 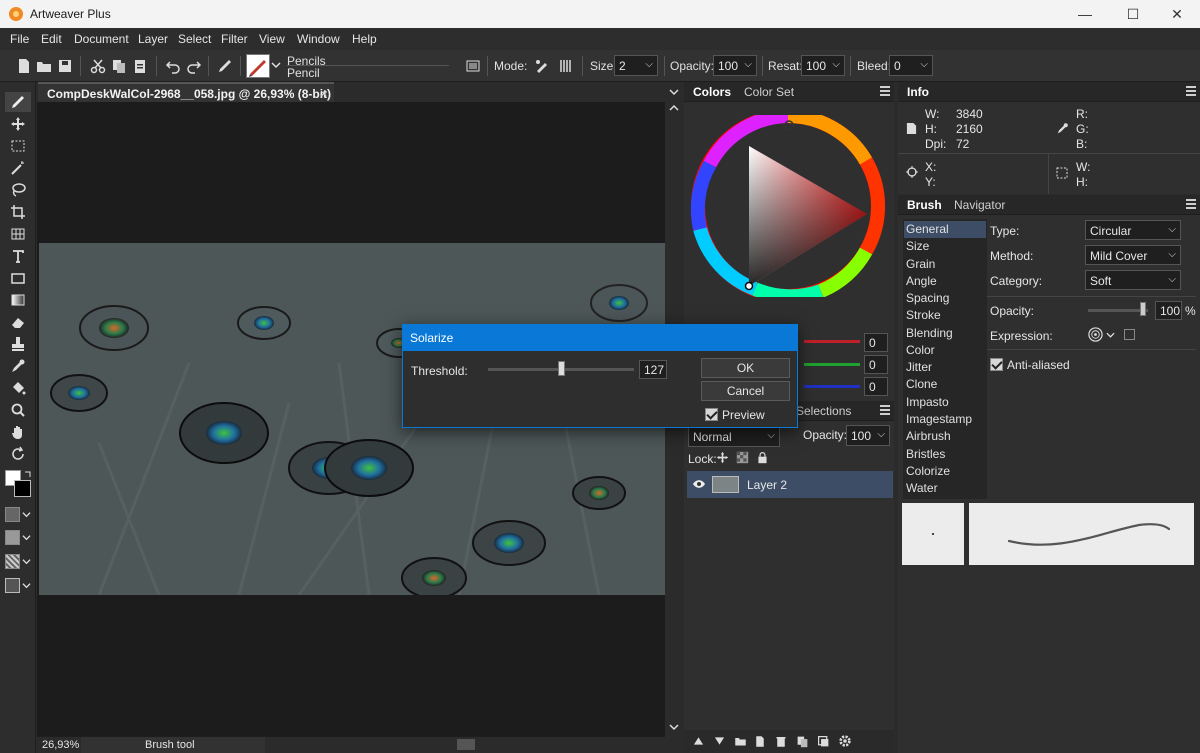 I want to click on clone-stamp-tool-icon, so click(x=18, y=344).